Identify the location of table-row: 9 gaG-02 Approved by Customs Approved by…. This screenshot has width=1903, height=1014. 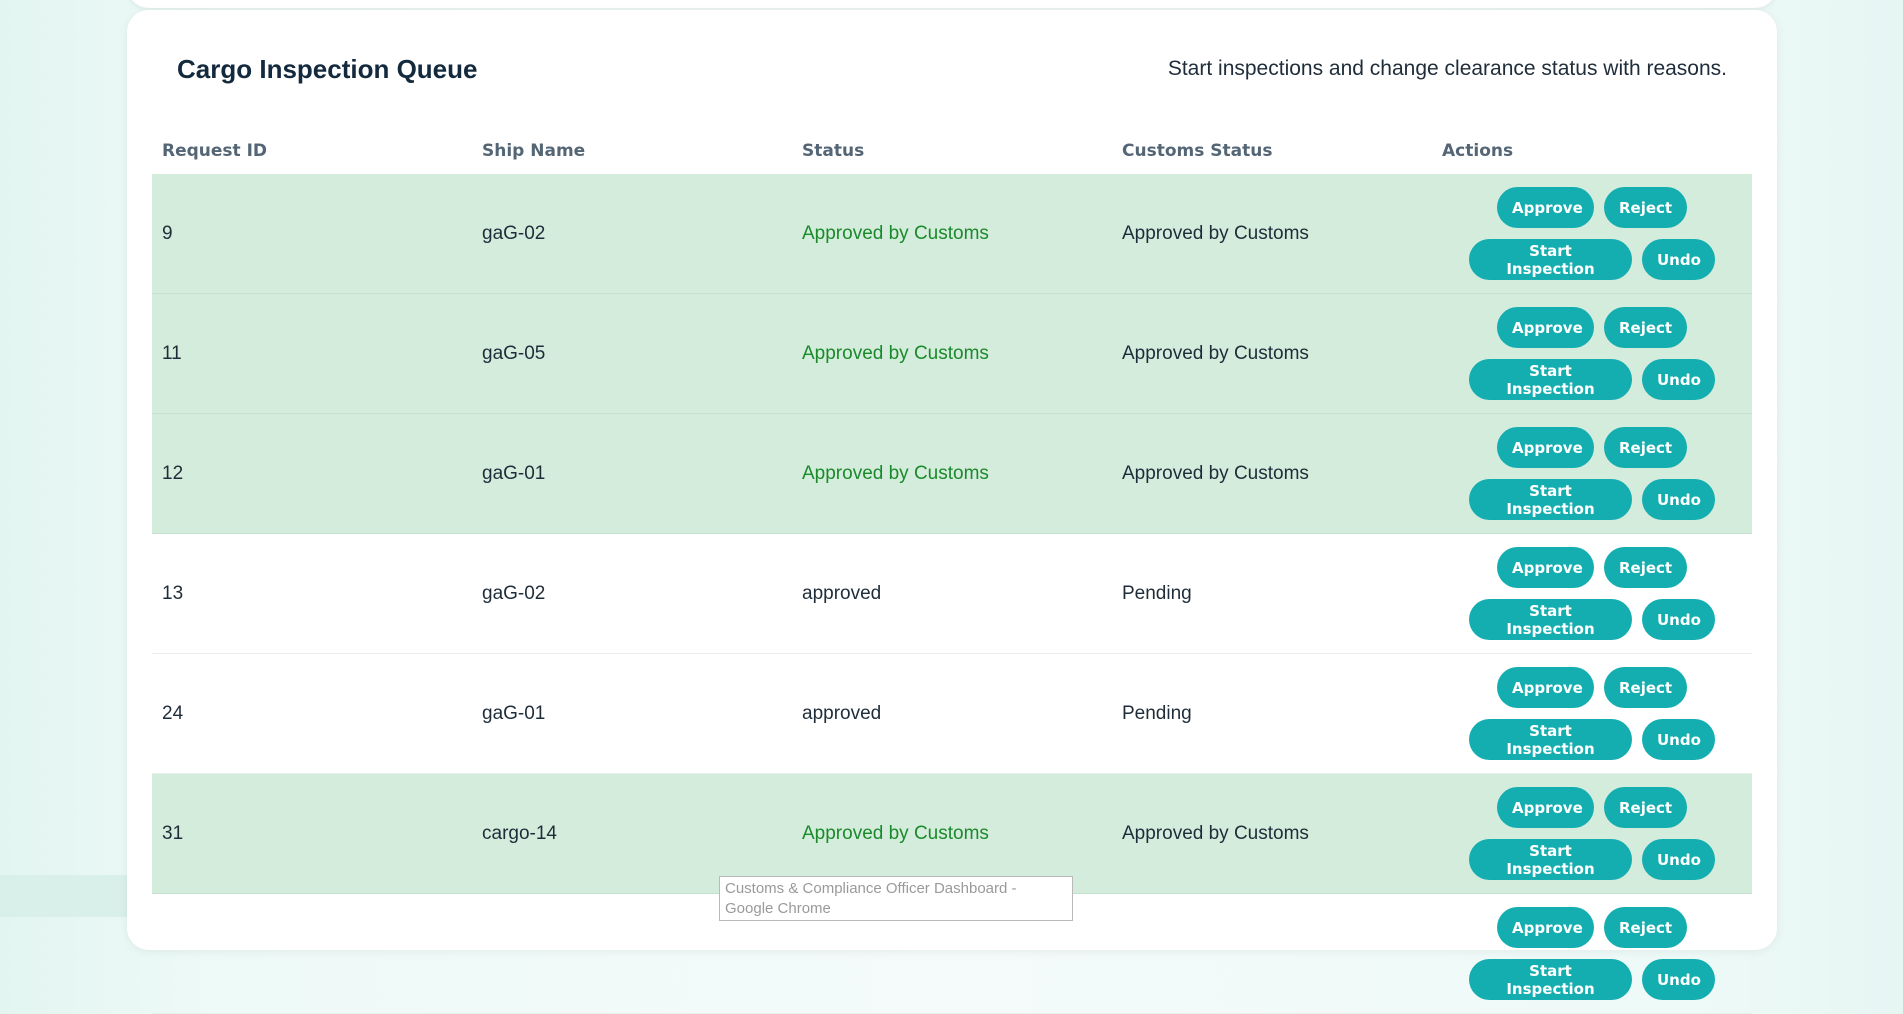
(952, 234).